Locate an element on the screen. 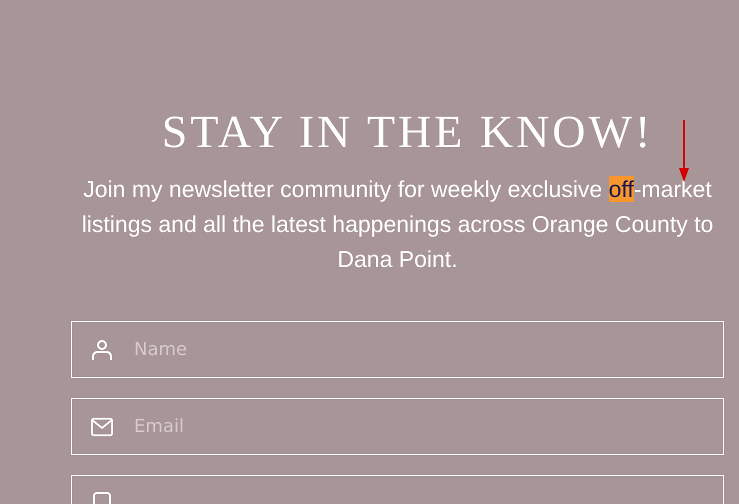  heading: STAY IN THE KNOW! is located at coordinates (407, 132).